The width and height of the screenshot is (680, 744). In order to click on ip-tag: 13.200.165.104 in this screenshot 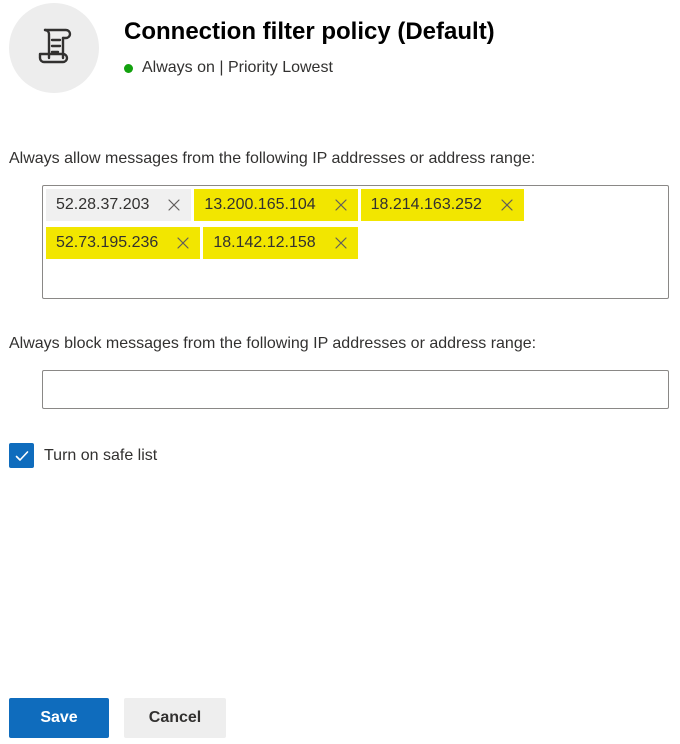, I will do `click(276, 205)`.